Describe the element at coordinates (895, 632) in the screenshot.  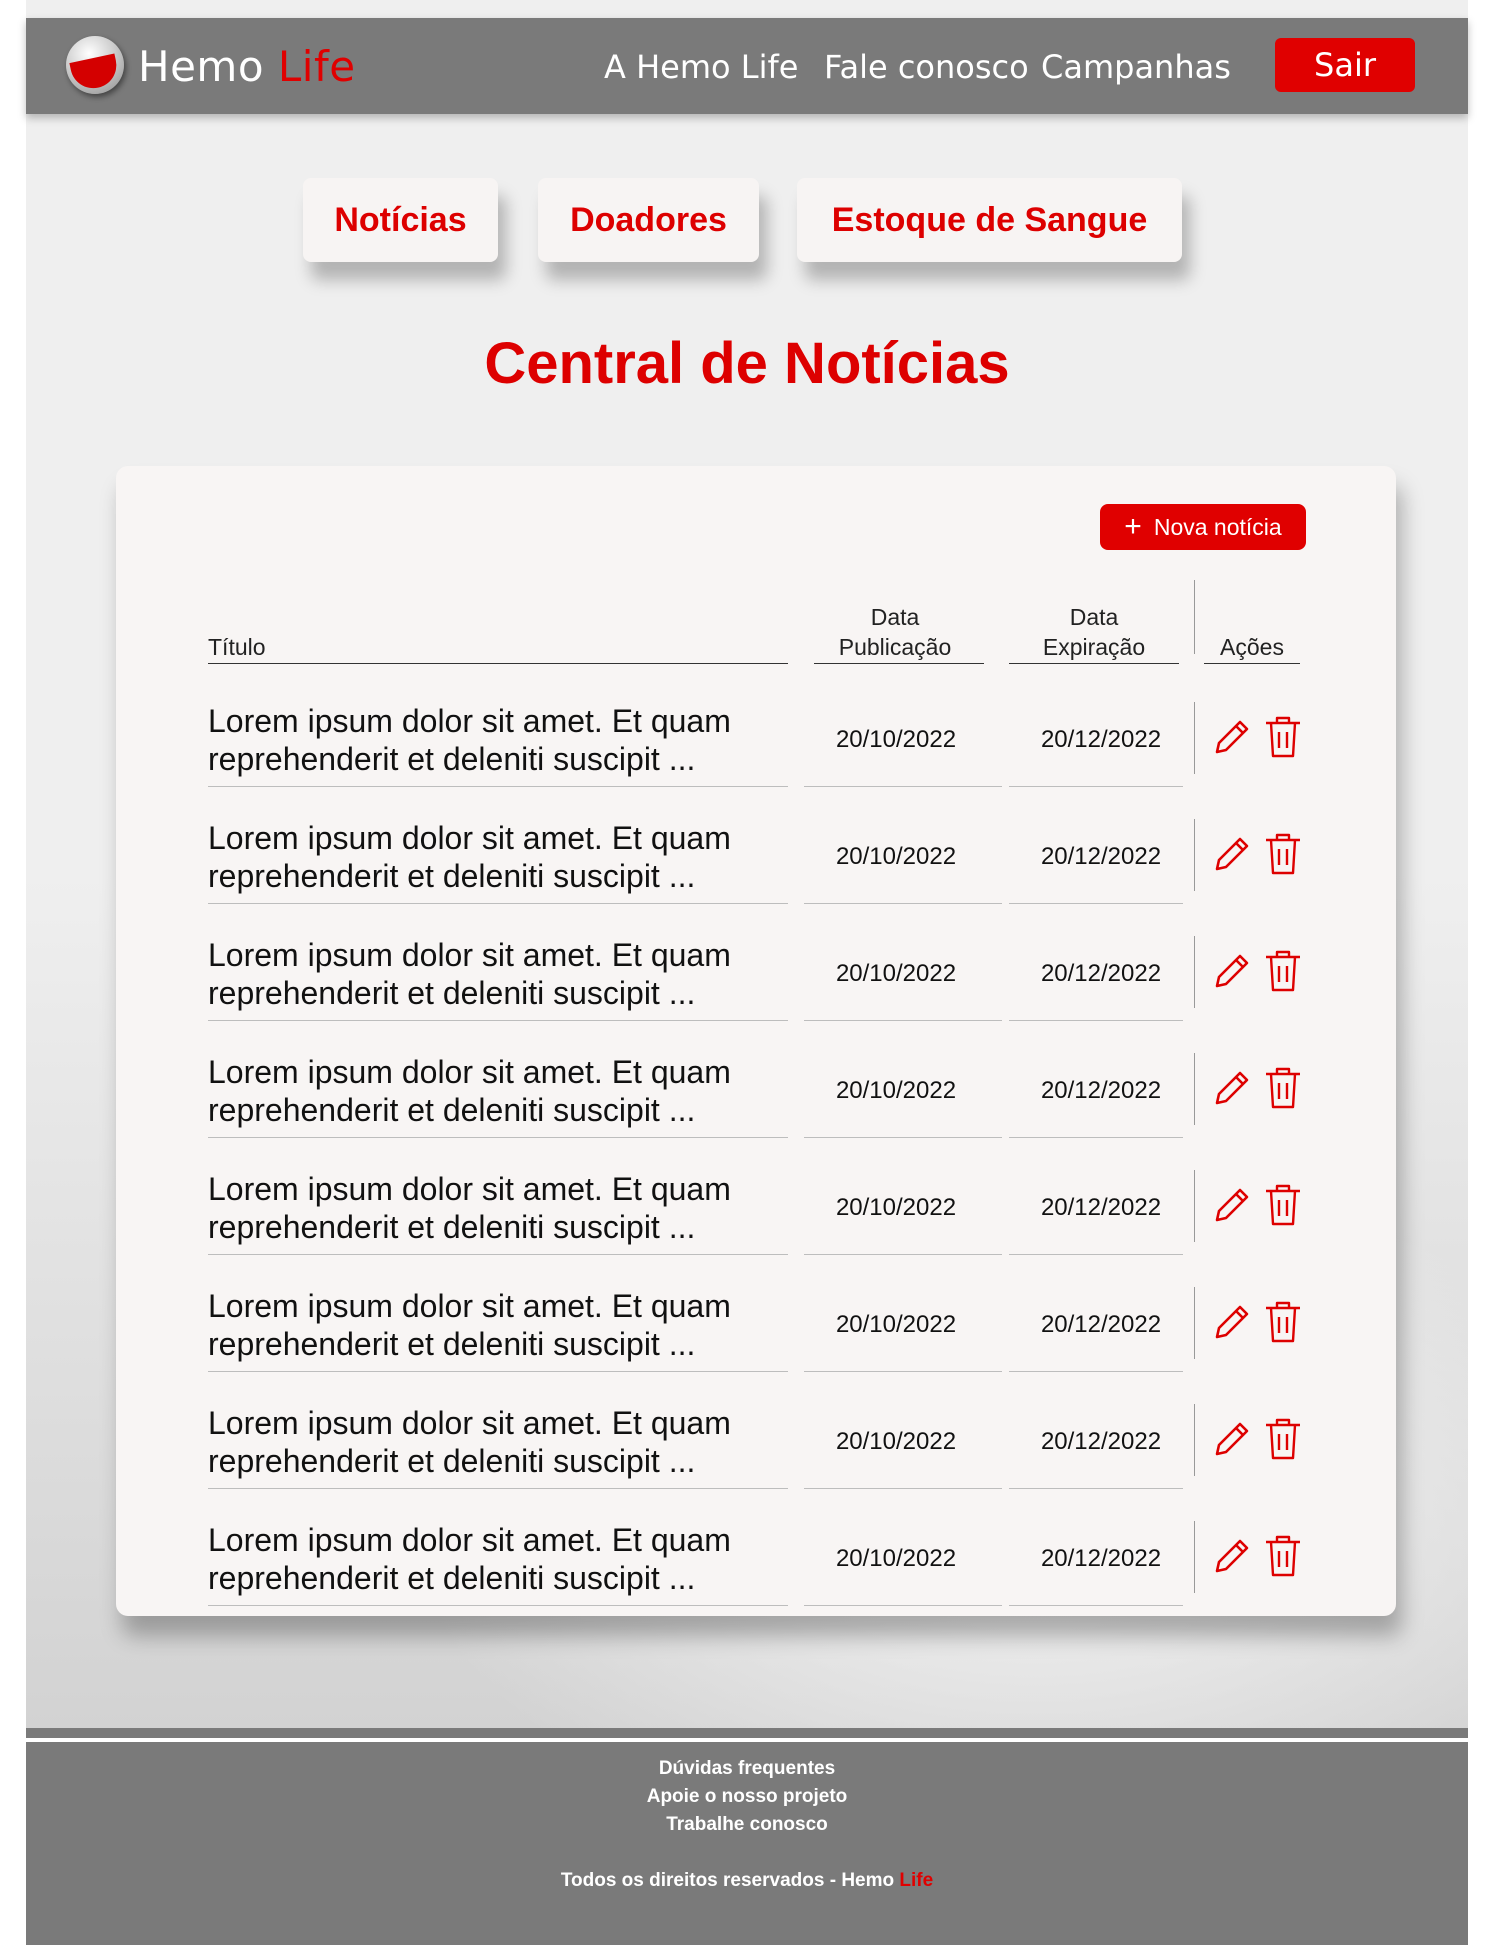
I see `column-header-published: Data Publicação` at that location.